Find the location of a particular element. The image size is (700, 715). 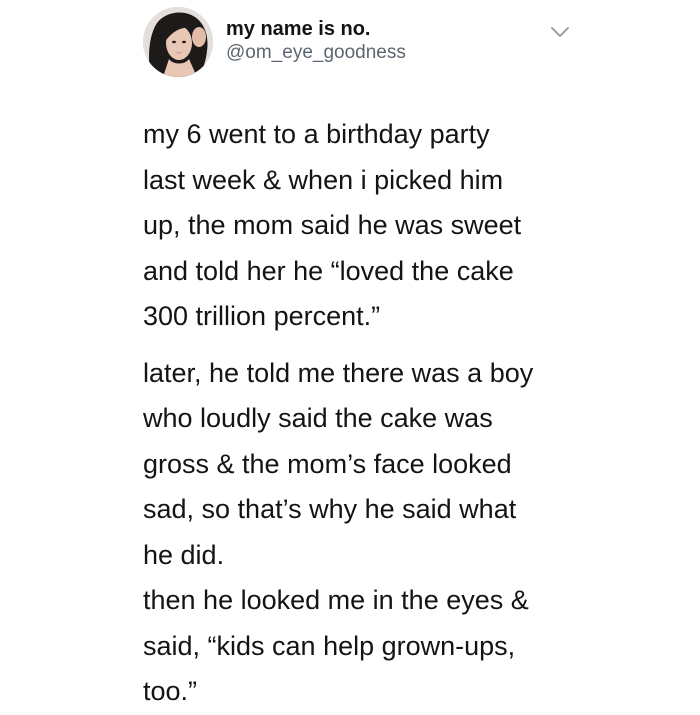

tweet-line: he did. is located at coordinates (184, 554).